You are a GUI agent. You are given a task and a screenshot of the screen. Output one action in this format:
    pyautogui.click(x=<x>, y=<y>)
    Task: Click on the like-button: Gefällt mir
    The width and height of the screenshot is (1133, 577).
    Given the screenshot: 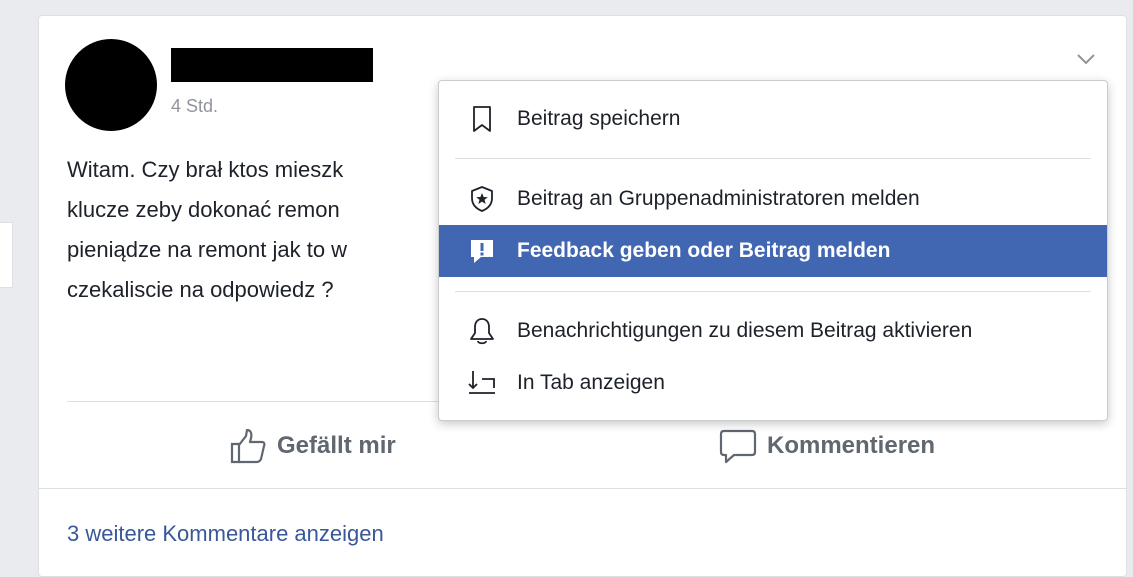 What is the action you would take?
    pyautogui.click(x=312, y=446)
    